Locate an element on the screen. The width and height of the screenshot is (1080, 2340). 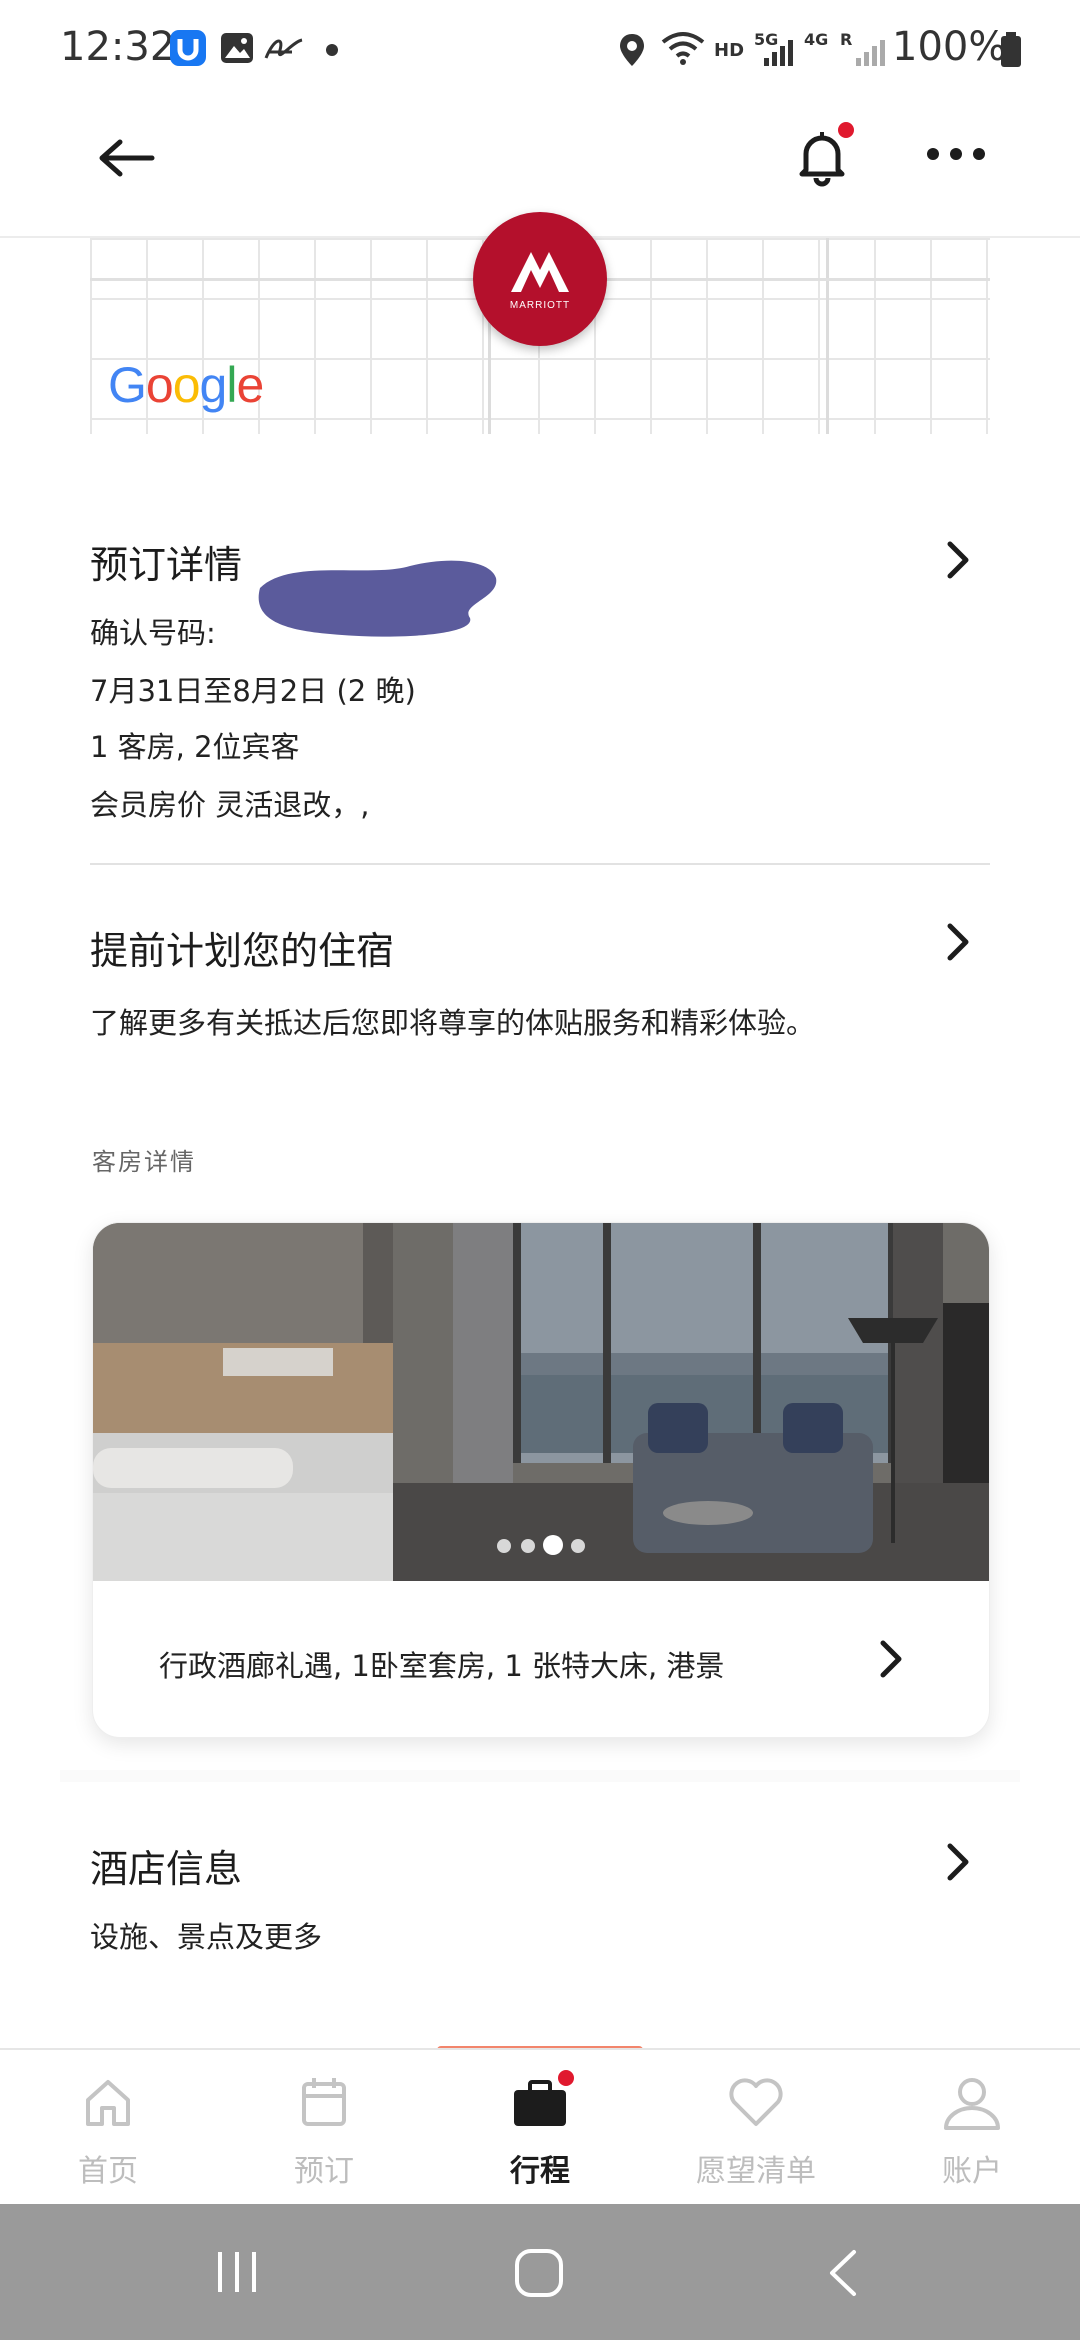
4g-label: 4G is located at coordinates (816, 39).